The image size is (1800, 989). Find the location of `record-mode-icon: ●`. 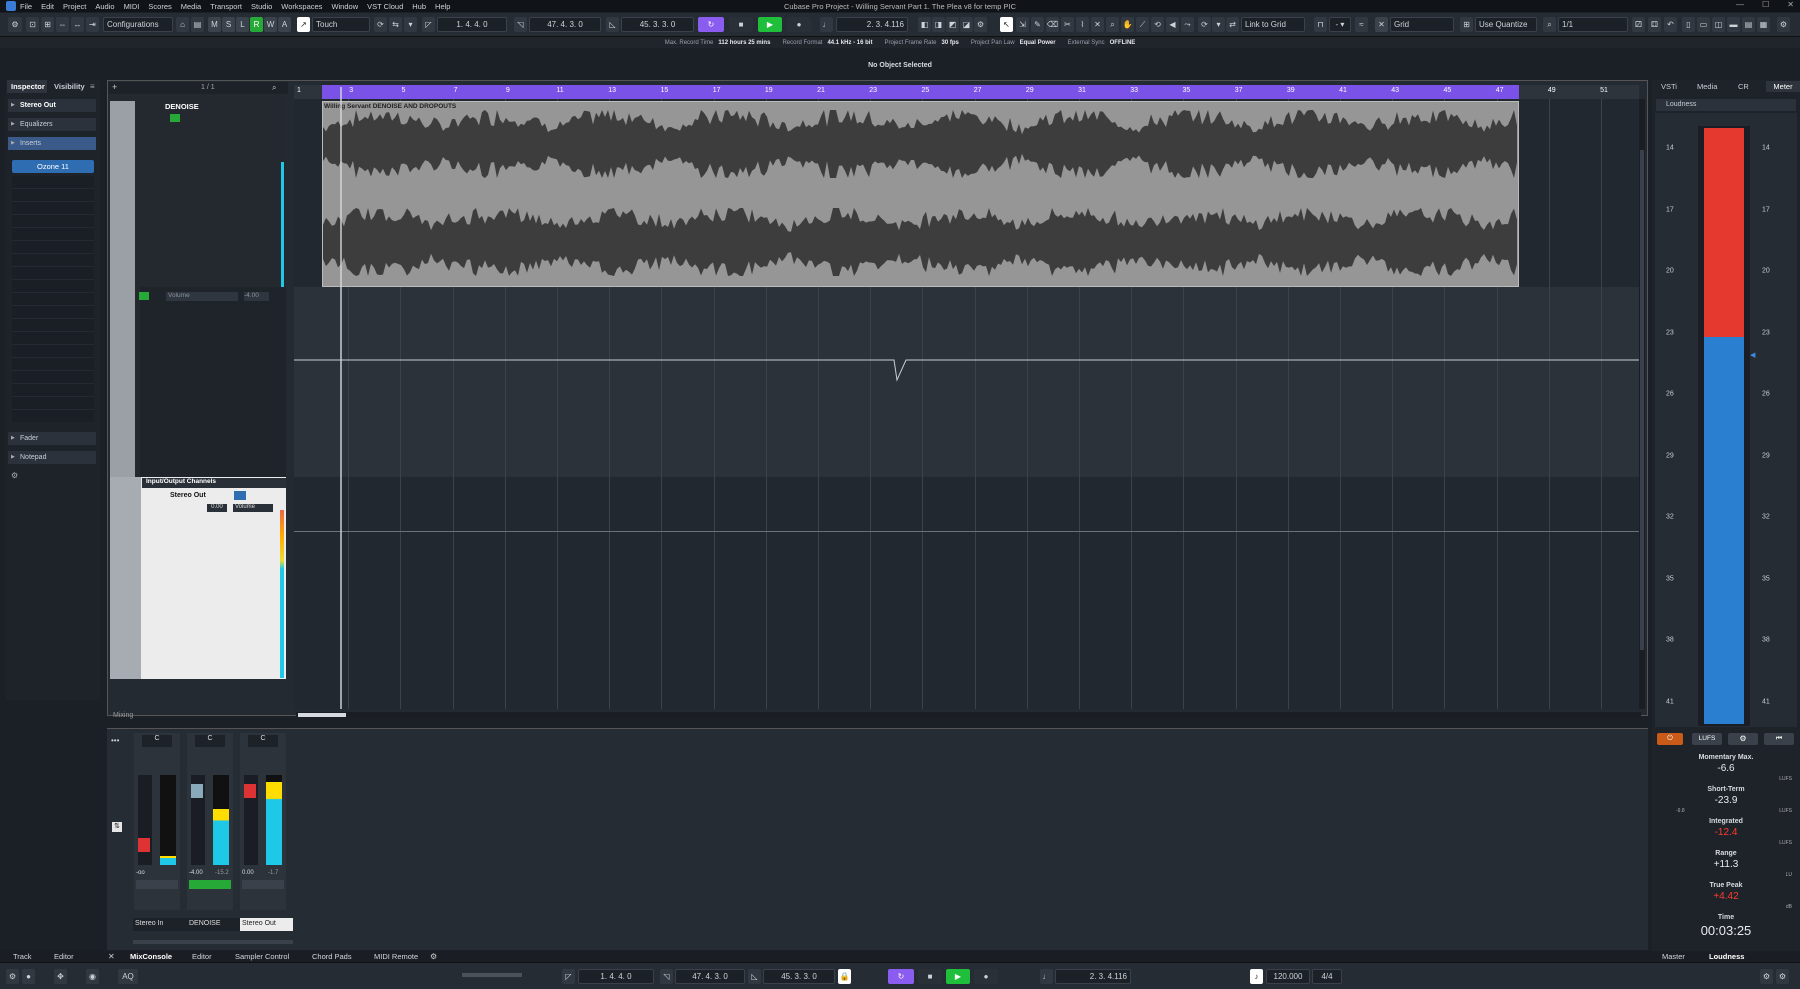

record-mode-icon: ● is located at coordinates (28, 976).